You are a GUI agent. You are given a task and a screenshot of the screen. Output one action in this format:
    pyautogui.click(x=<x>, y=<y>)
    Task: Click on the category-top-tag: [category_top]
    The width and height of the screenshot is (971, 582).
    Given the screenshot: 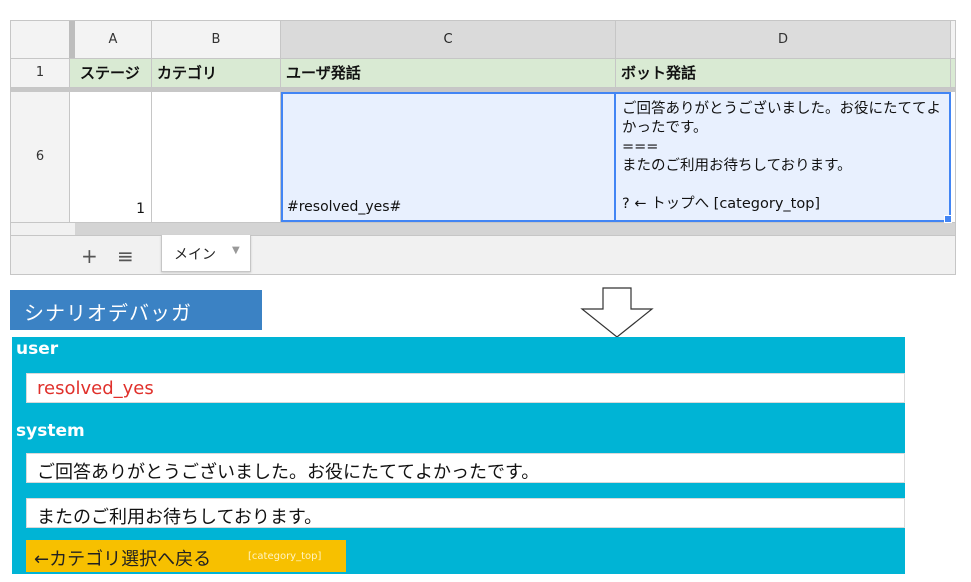 What is the action you would take?
    pyautogui.click(x=285, y=556)
    